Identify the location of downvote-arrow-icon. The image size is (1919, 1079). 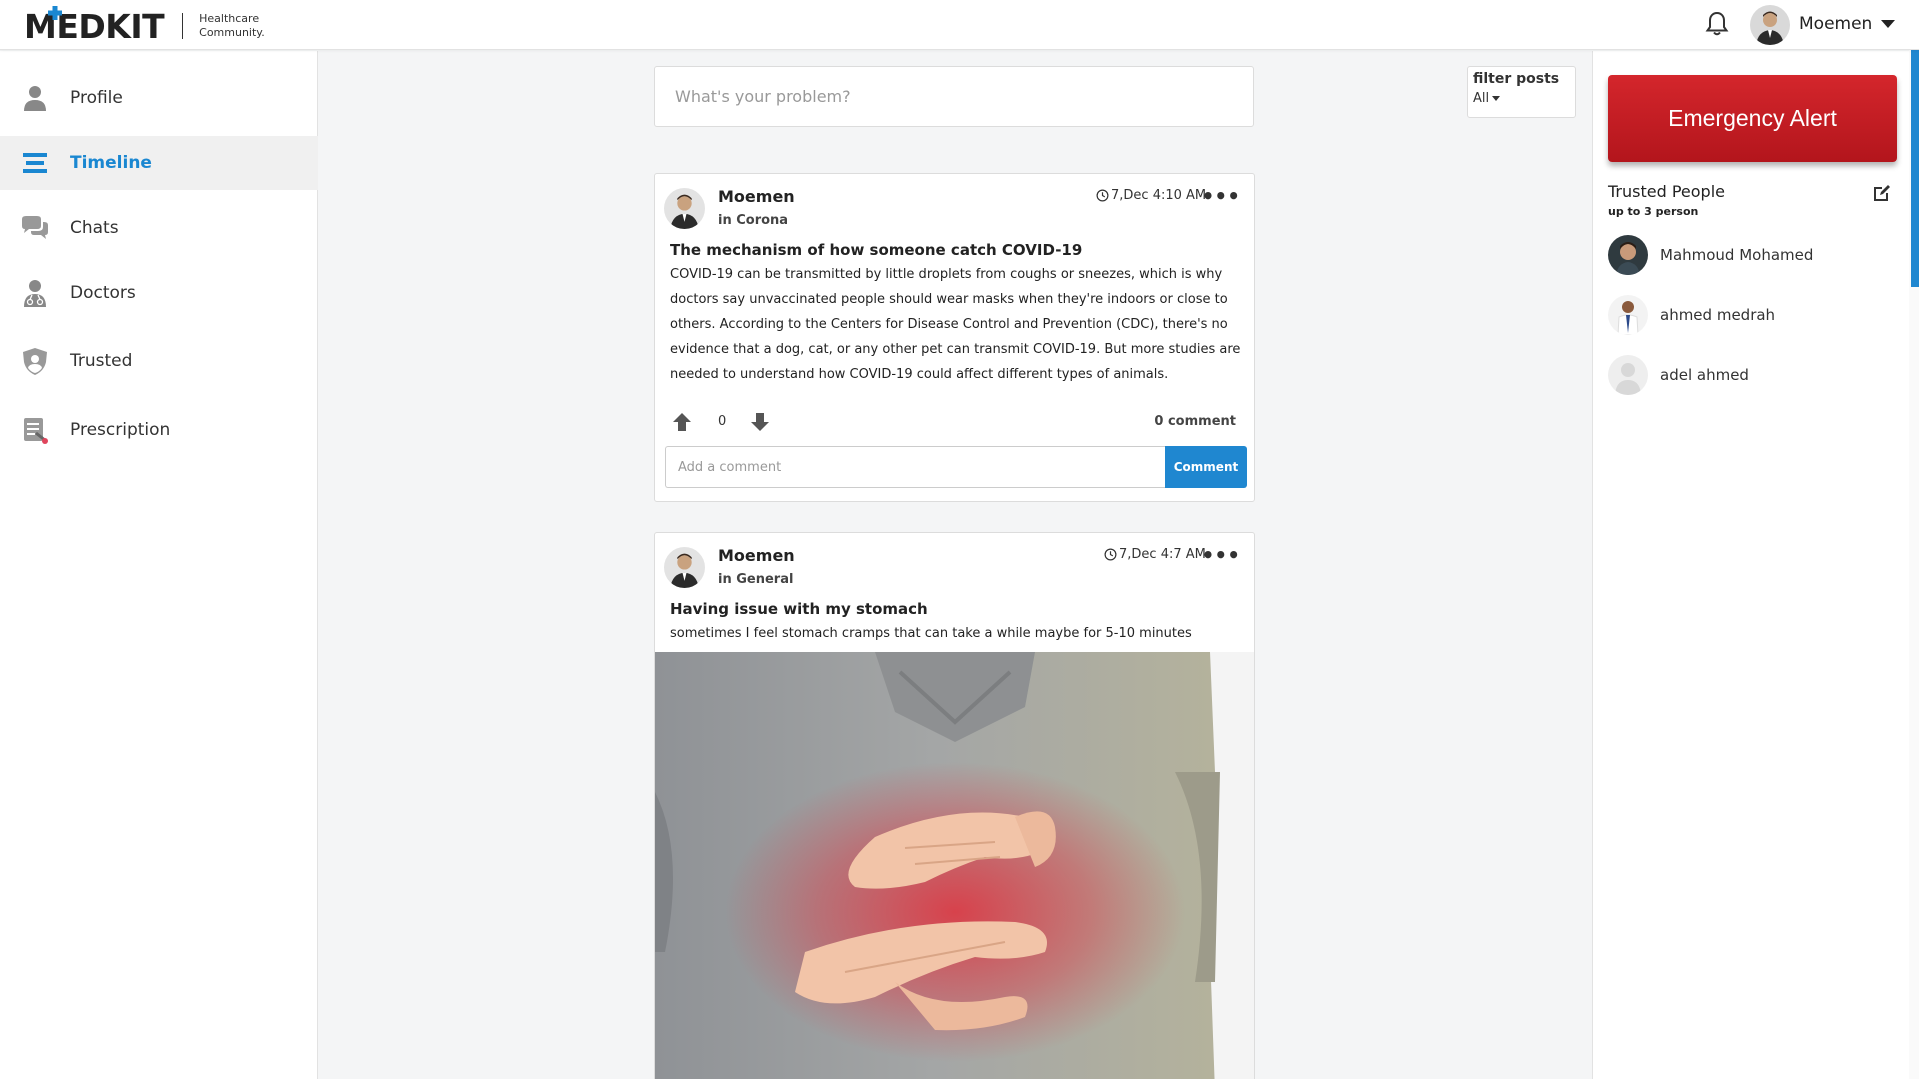
(760, 422).